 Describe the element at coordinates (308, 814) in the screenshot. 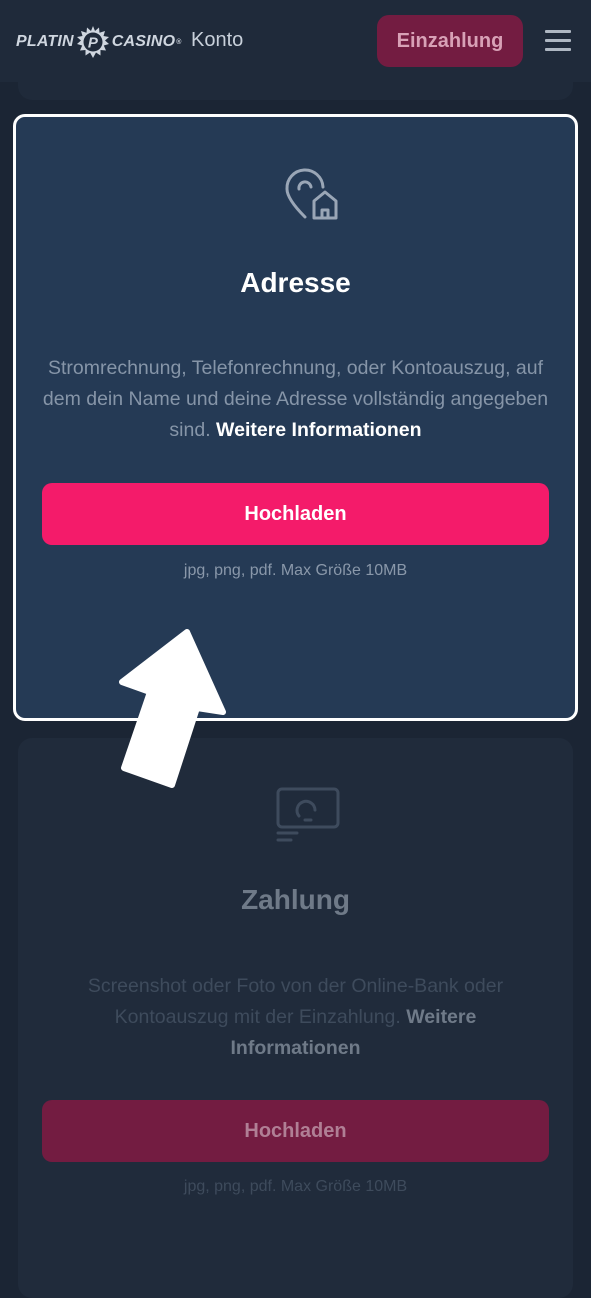

I see `payment-card-icon` at that location.